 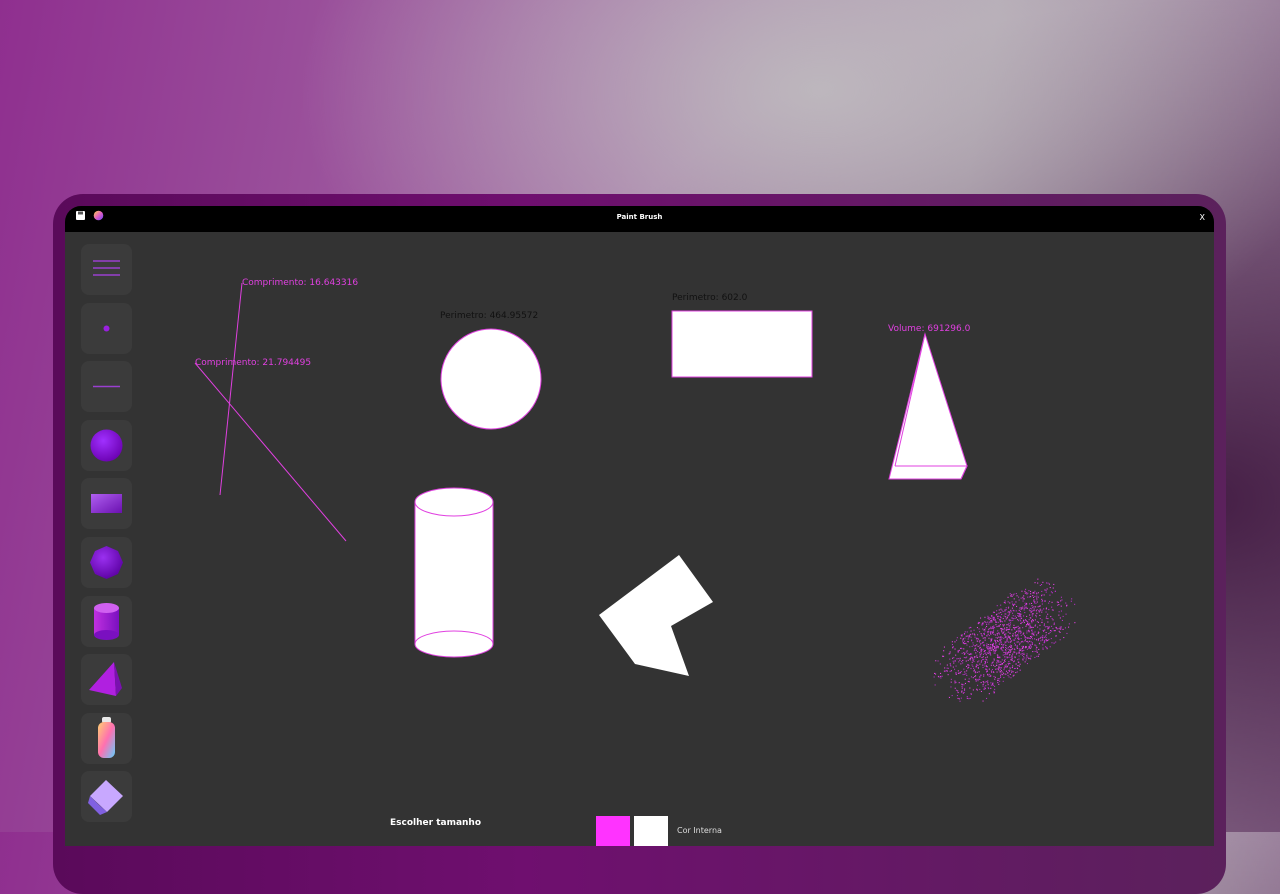 I want to click on window-title: Paint Brush, so click(x=639, y=217).